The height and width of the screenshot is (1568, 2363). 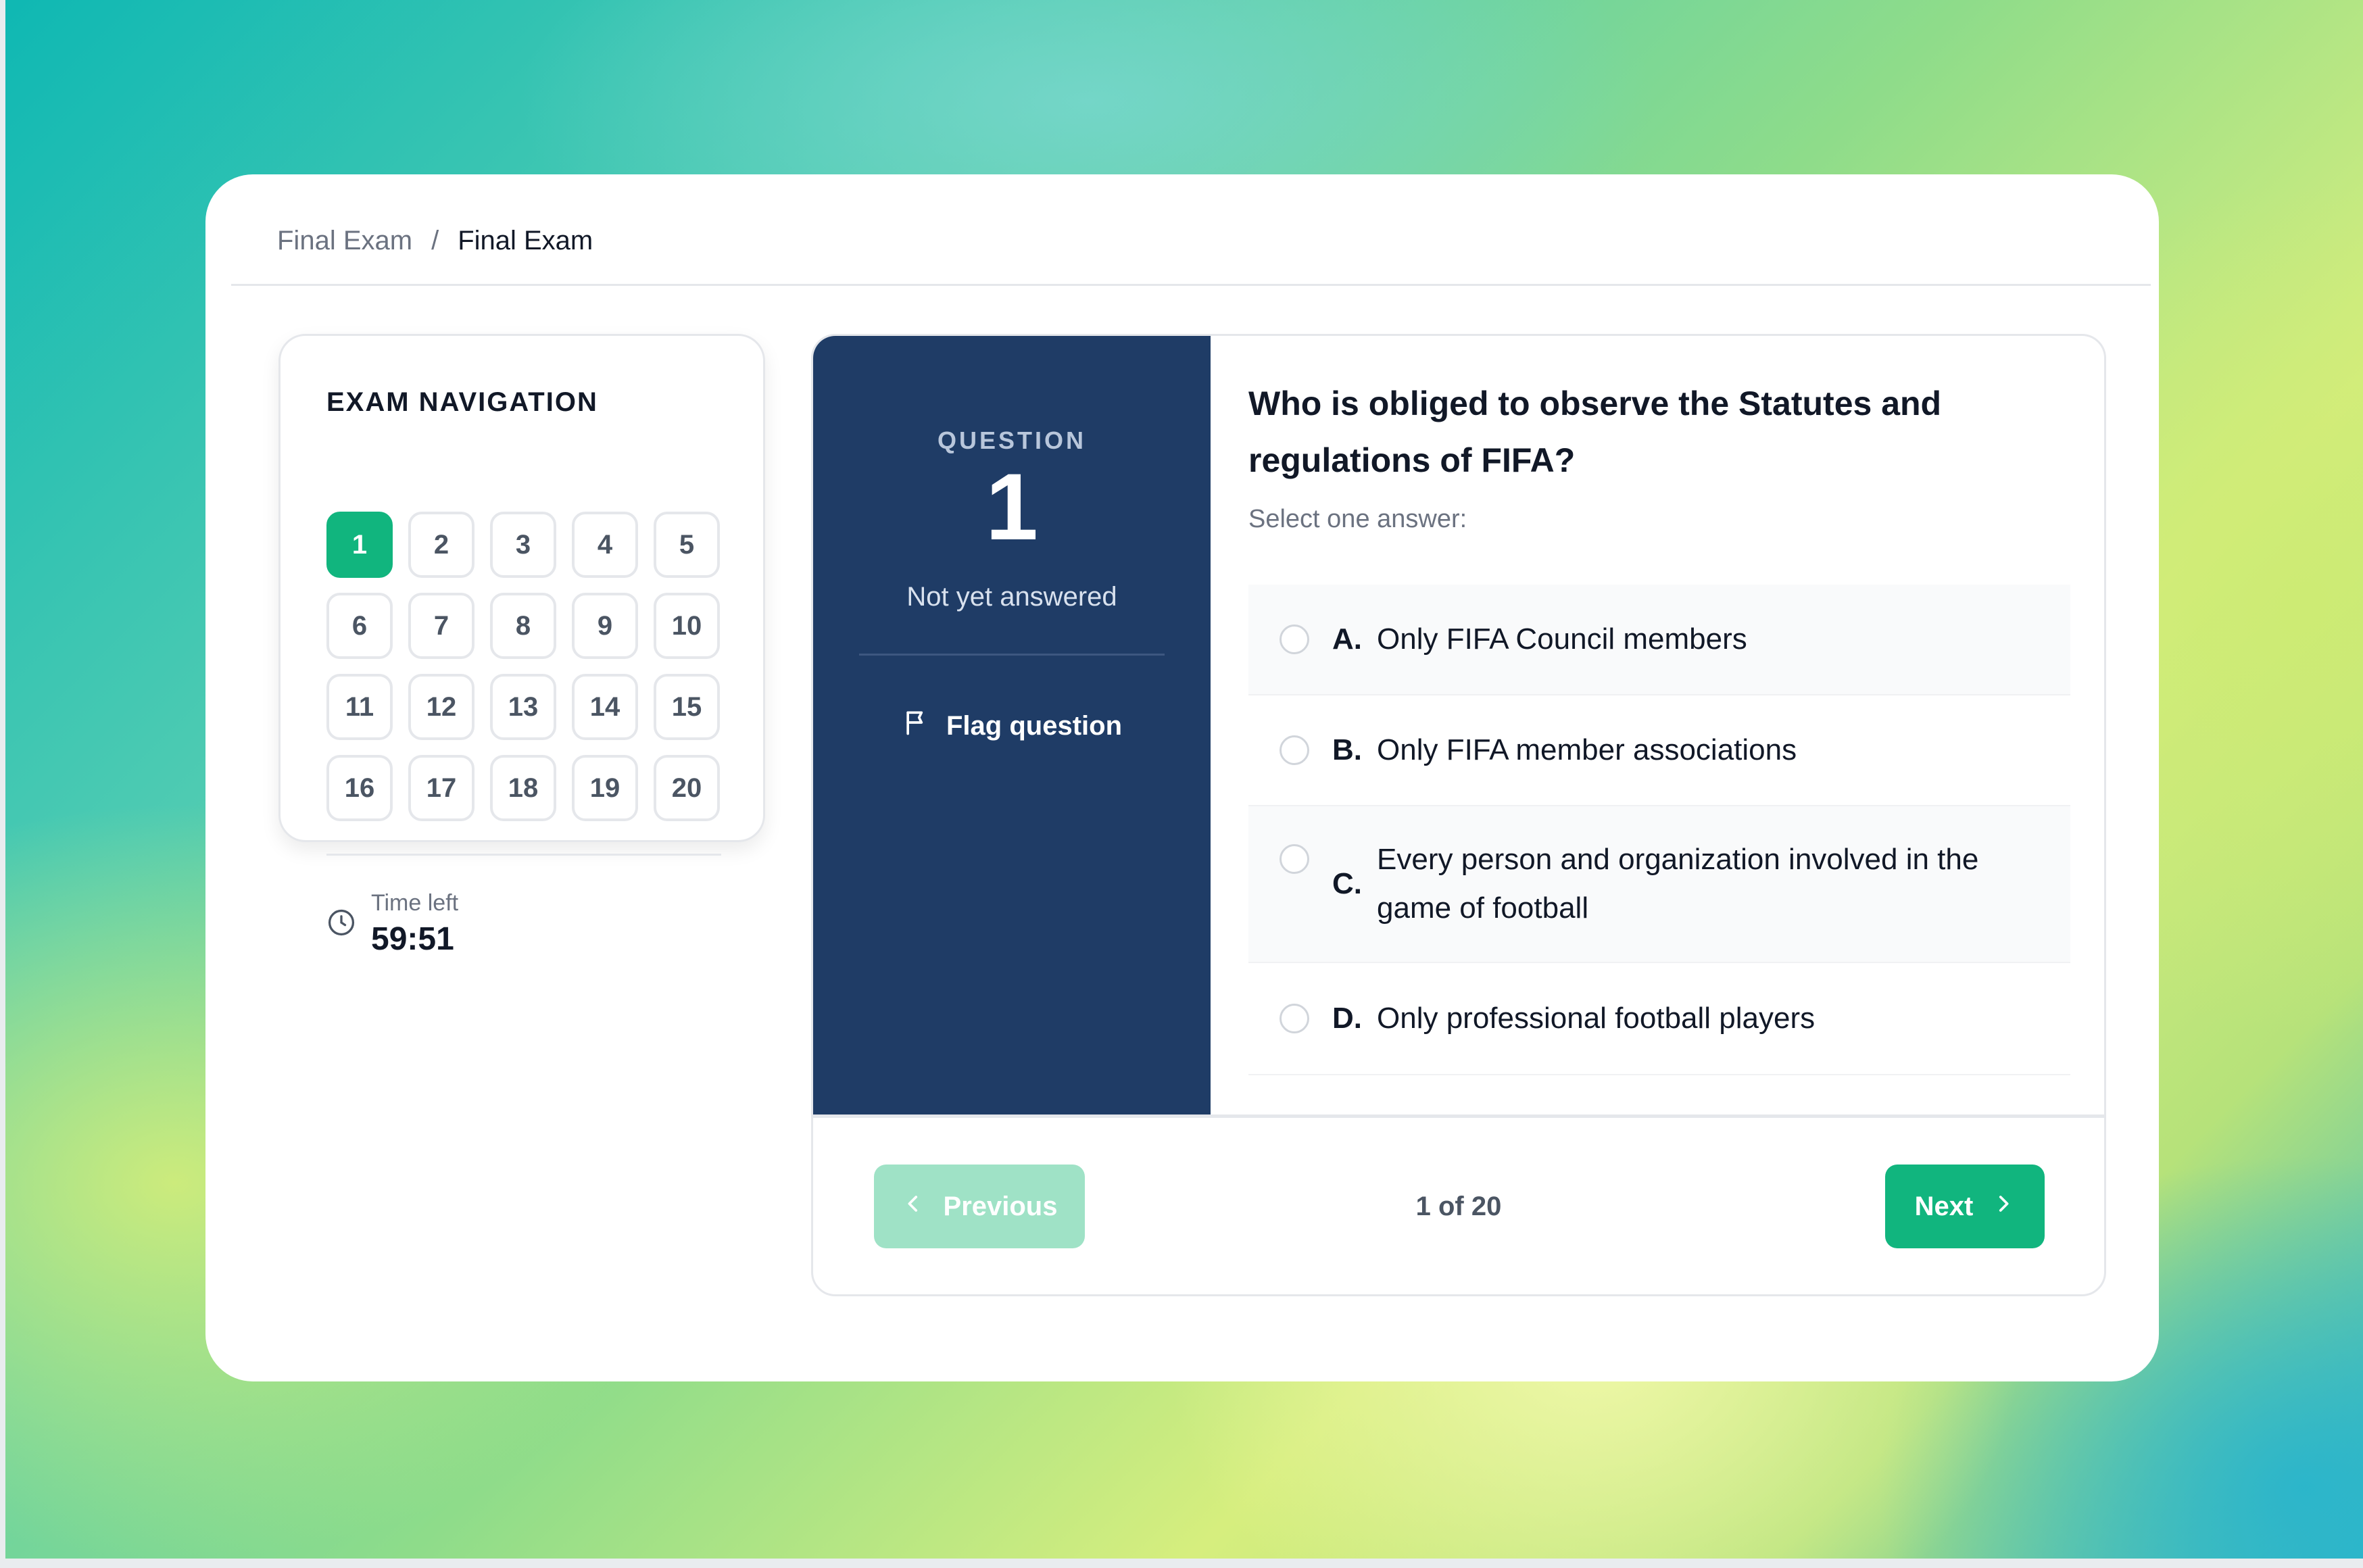 I want to click on flag-icon, so click(x=916, y=726).